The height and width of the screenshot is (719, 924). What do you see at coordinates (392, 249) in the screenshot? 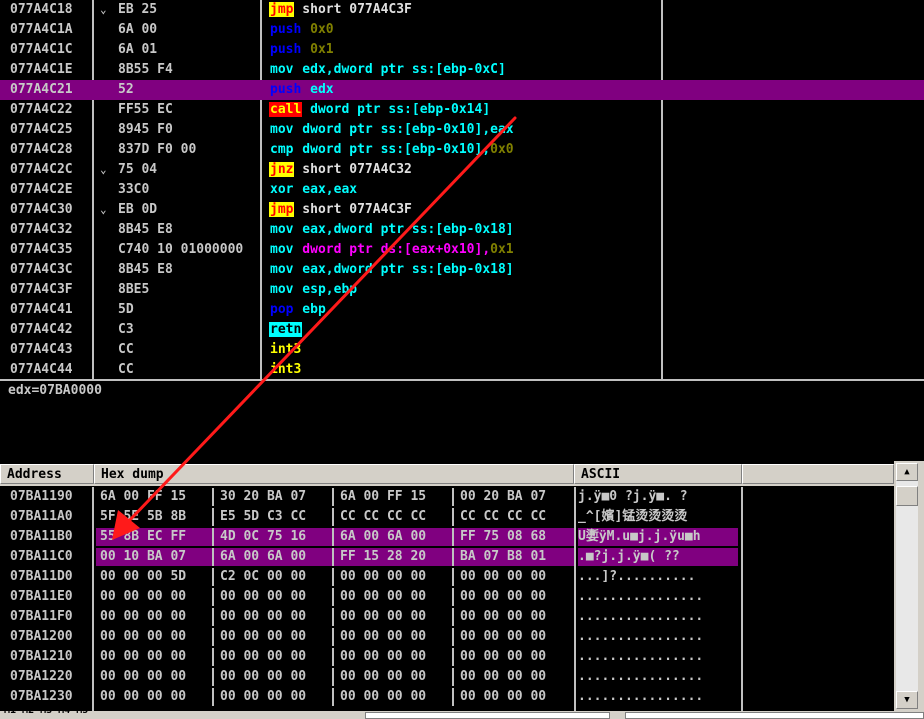
I see `disasm-operand: dword ptr ds:[eax+0x10],` at bounding box center [392, 249].